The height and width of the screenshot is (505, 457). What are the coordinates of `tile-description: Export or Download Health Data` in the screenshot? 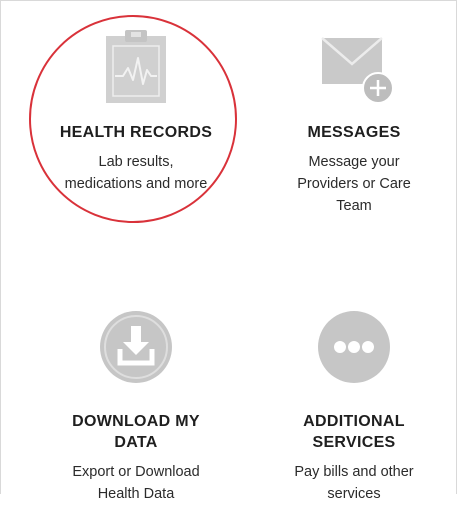 It's located at (136, 483).